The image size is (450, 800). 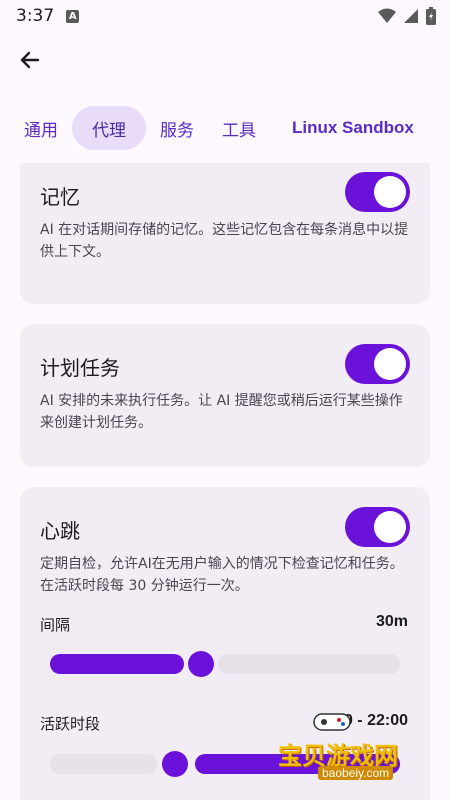 What do you see at coordinates (35, 16) in the screenshot?
I see `status-time: 3:37` at bounding box center [35, 16].